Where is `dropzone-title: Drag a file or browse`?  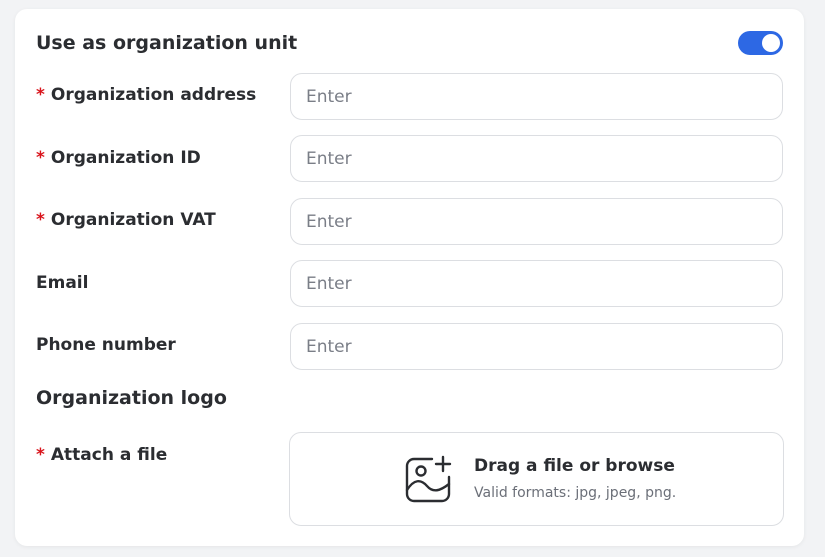 dropzone-title: Drag a file or browse is located at coordinates (574, 466).